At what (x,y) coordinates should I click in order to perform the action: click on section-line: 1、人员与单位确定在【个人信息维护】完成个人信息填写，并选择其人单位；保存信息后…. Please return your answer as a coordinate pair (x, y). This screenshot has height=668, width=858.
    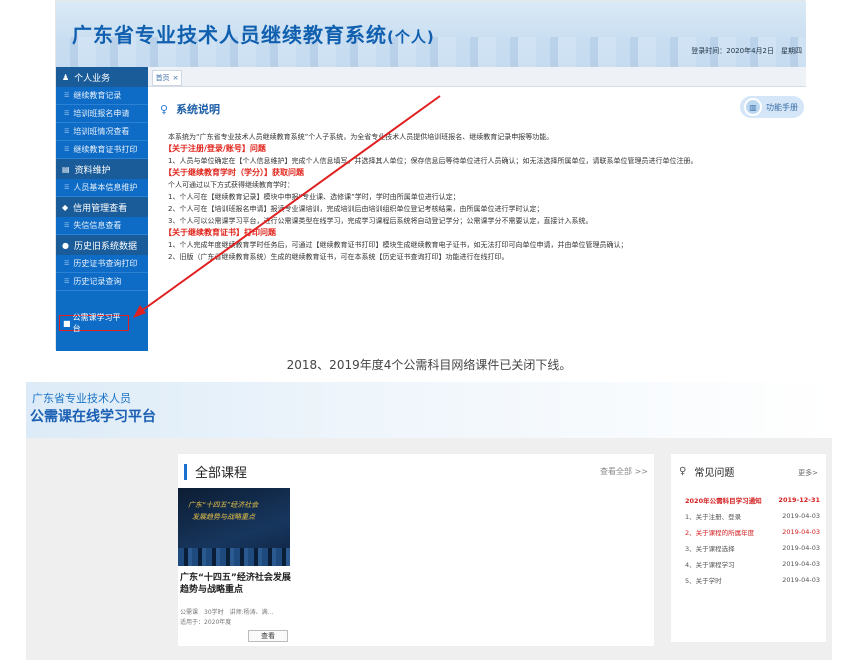
    Looking at the image, I should click on (433, 161).